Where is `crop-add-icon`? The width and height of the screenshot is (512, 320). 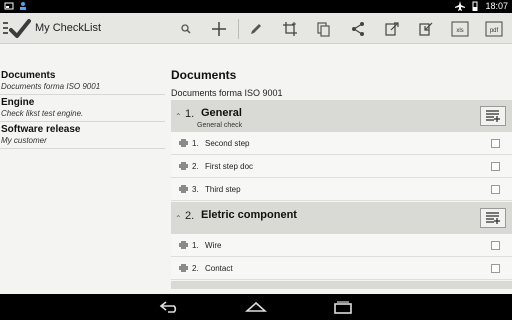 crop-add-icon is located at coordinates (290, 29).